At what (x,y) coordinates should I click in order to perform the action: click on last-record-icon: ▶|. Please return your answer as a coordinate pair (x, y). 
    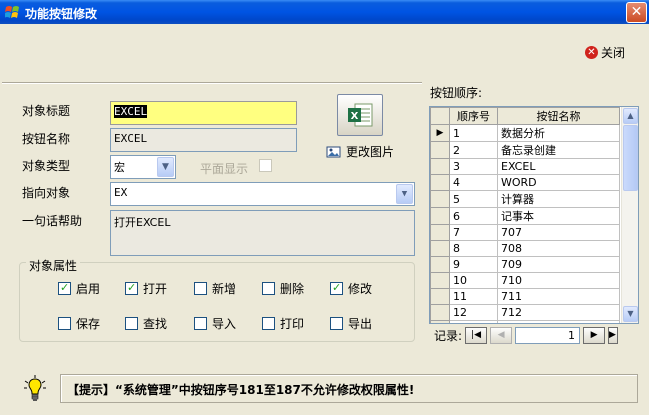
    Looking at the image, I should click on (613, 335).